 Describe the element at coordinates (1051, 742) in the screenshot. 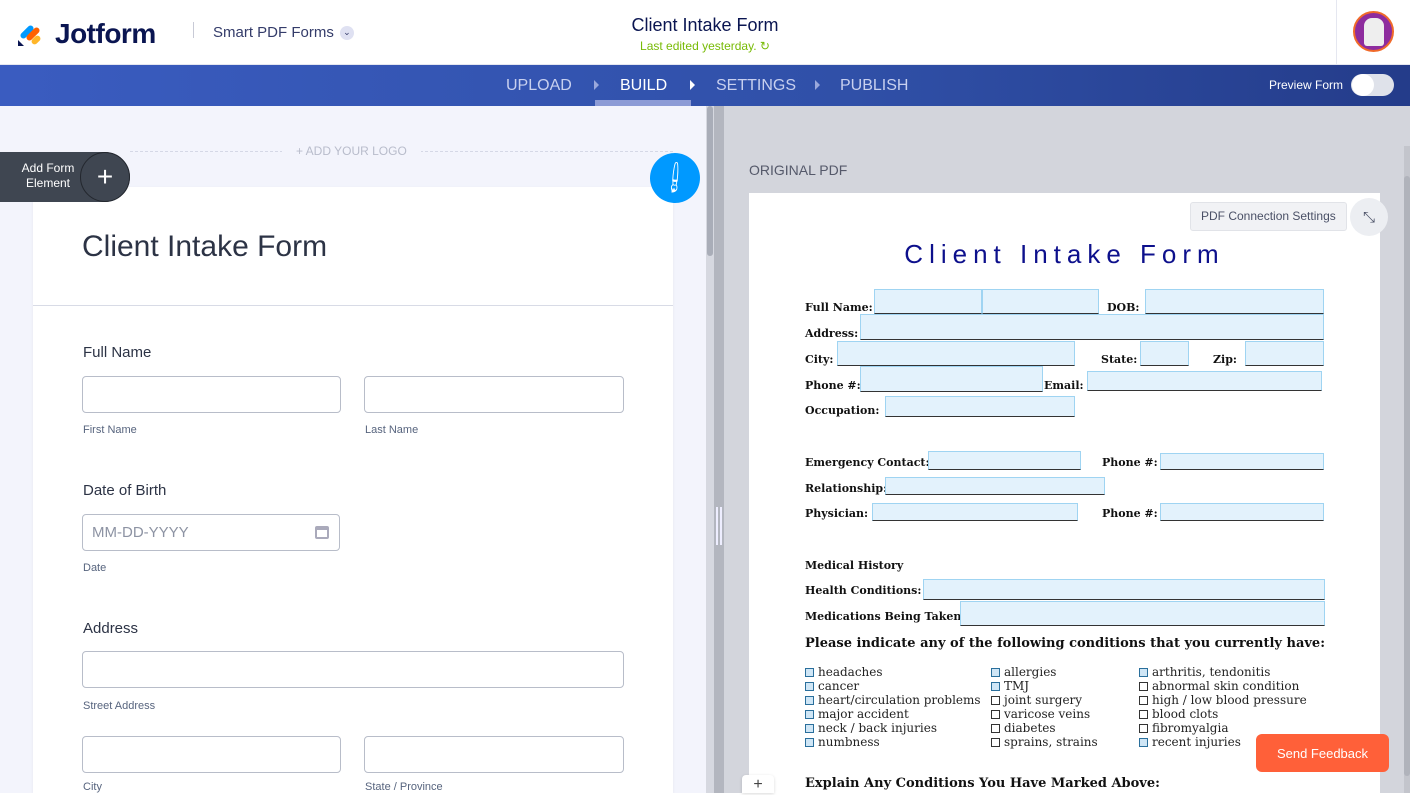

I see `condition-label: sprains, strains` at that location.